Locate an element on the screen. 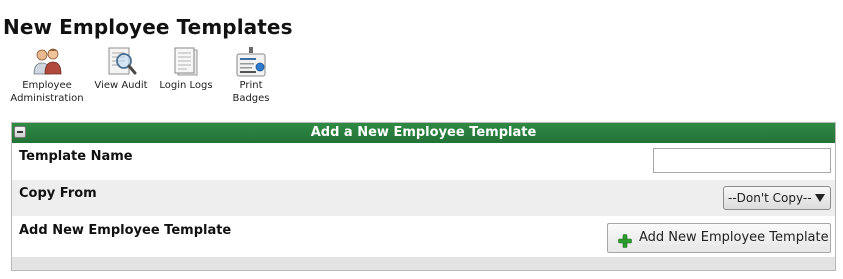 This screenshot has height=279, width=843. add-new-template-button: Add New Employee Template is located at coordinates (719, 238).